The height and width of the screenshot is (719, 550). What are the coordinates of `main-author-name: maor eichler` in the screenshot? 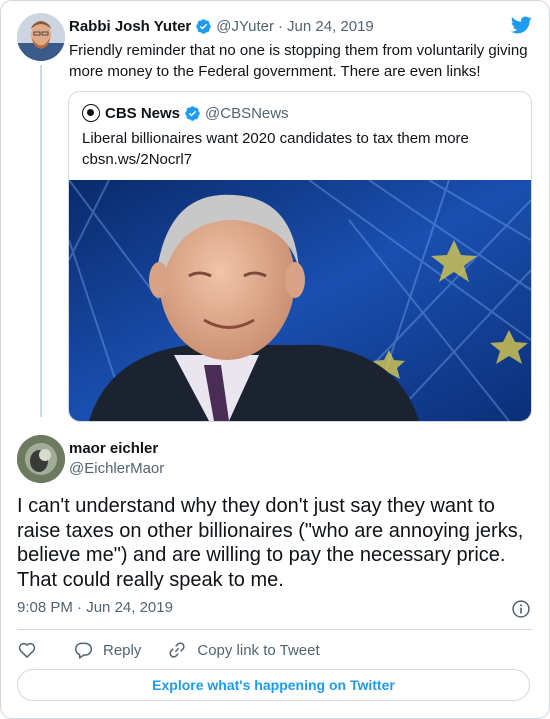 It's located at (113, 448).